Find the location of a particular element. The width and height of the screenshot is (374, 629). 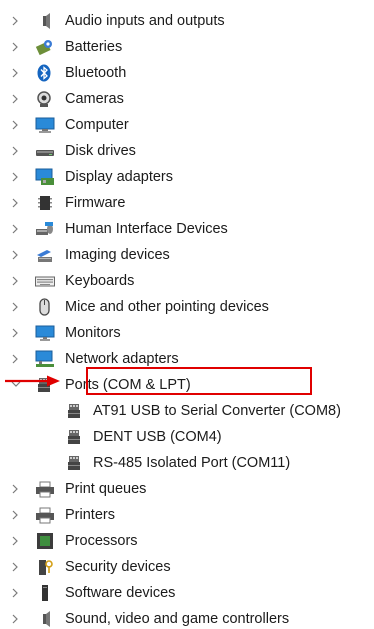

tree-node-batteries: Batteries is located at coordinates (187, 47).